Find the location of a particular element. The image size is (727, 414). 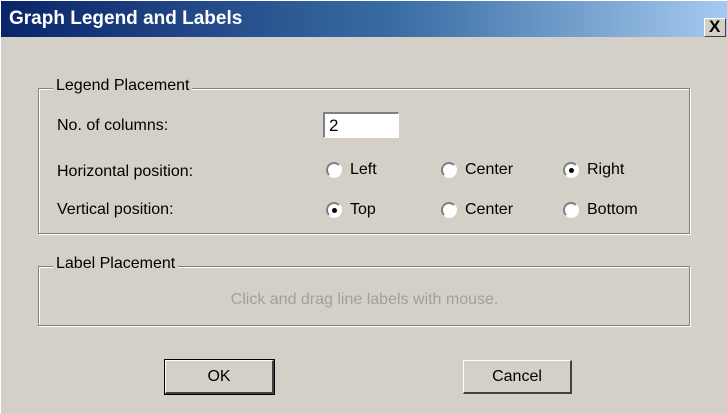

columns-label: No. of columns: is located at coordinates (113, 125).